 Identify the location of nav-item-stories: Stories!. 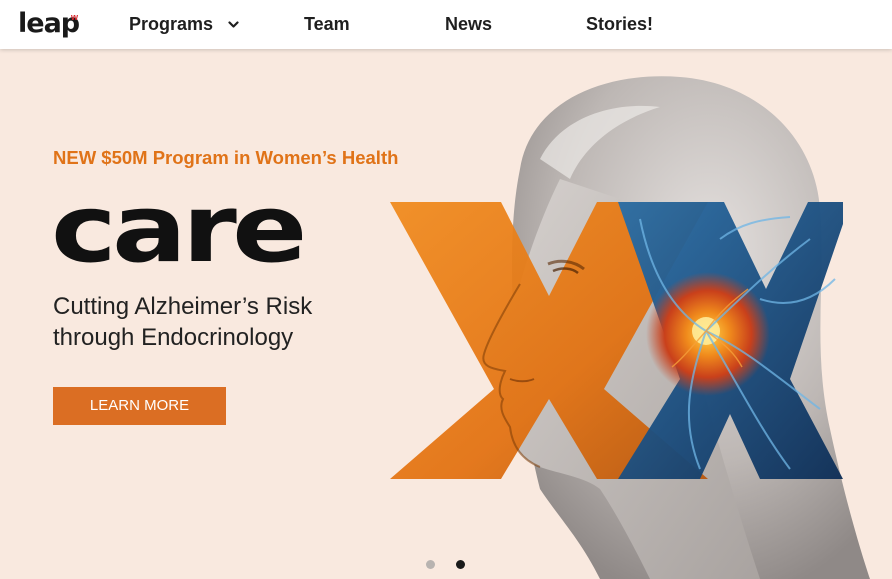
(619, 24).